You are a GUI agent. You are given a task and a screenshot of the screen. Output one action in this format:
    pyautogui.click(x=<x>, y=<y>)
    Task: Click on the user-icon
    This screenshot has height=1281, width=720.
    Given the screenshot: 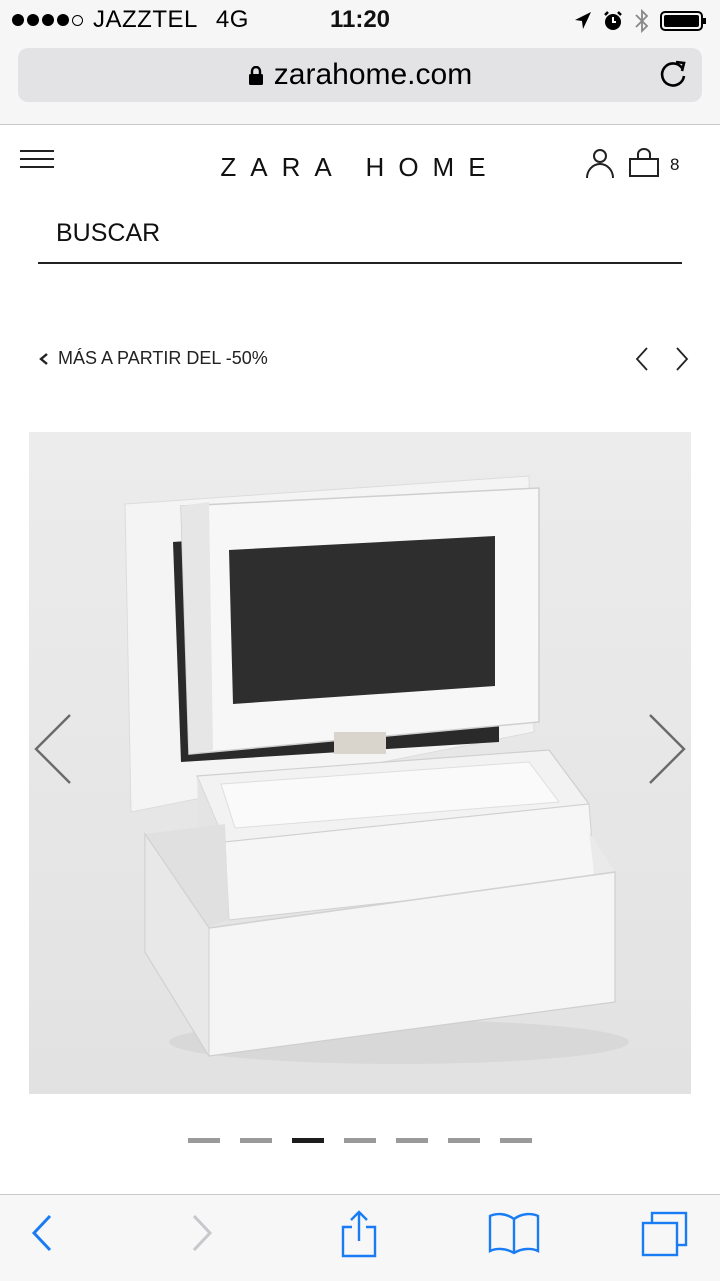 What is the action you would take?
    pyautogui.click(x=600, y=164)
    